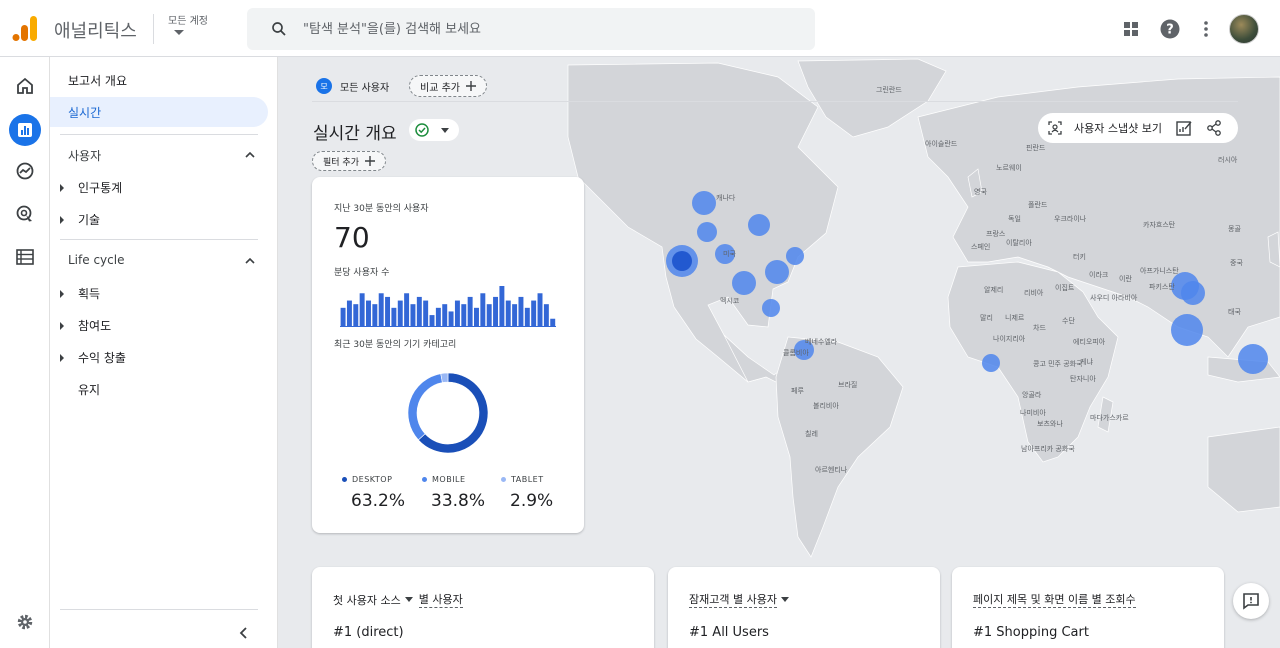 Image resolution: width=1280 pixels, height=648 pixels. What do you see at coordinates (994, 290) in the screenshot?
I see `map-label: 알제리` at bounding box center [994, 290].